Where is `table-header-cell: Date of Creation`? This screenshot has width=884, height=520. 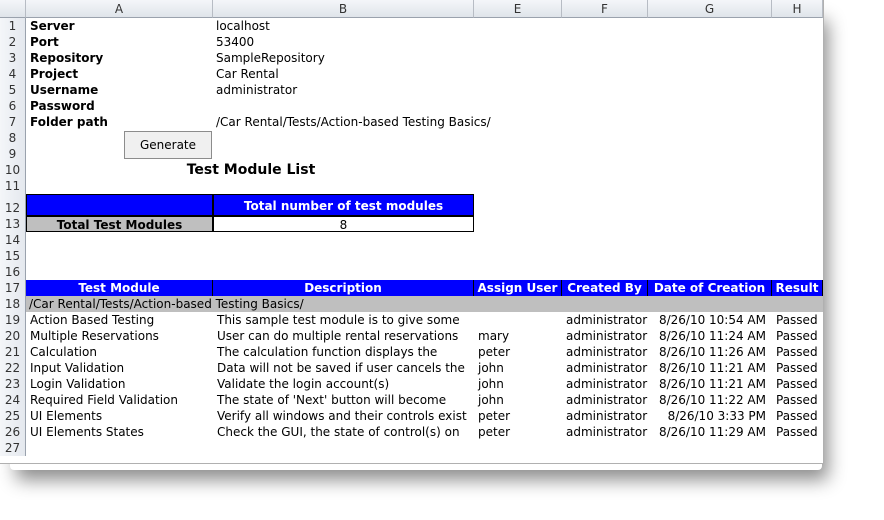 table-header-cell: Date of Creation is located at coordinates (710, 288).